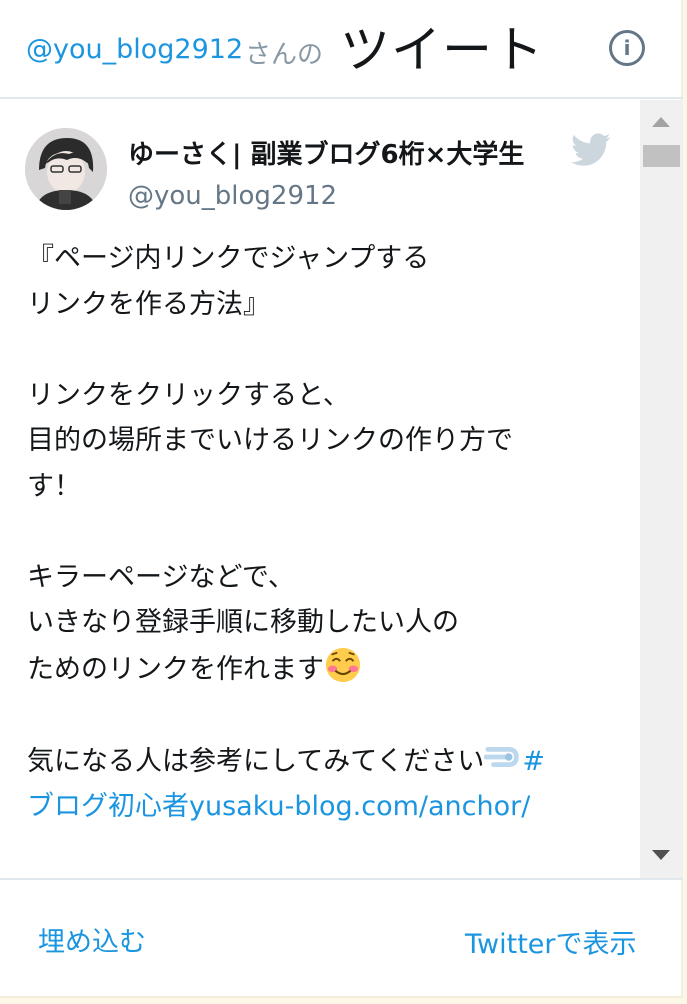 The image size is (687, 1004). I want to click on tweet-author-name: ゆーさく| 副業ブログ6桁×大学生, so click(326, 152).